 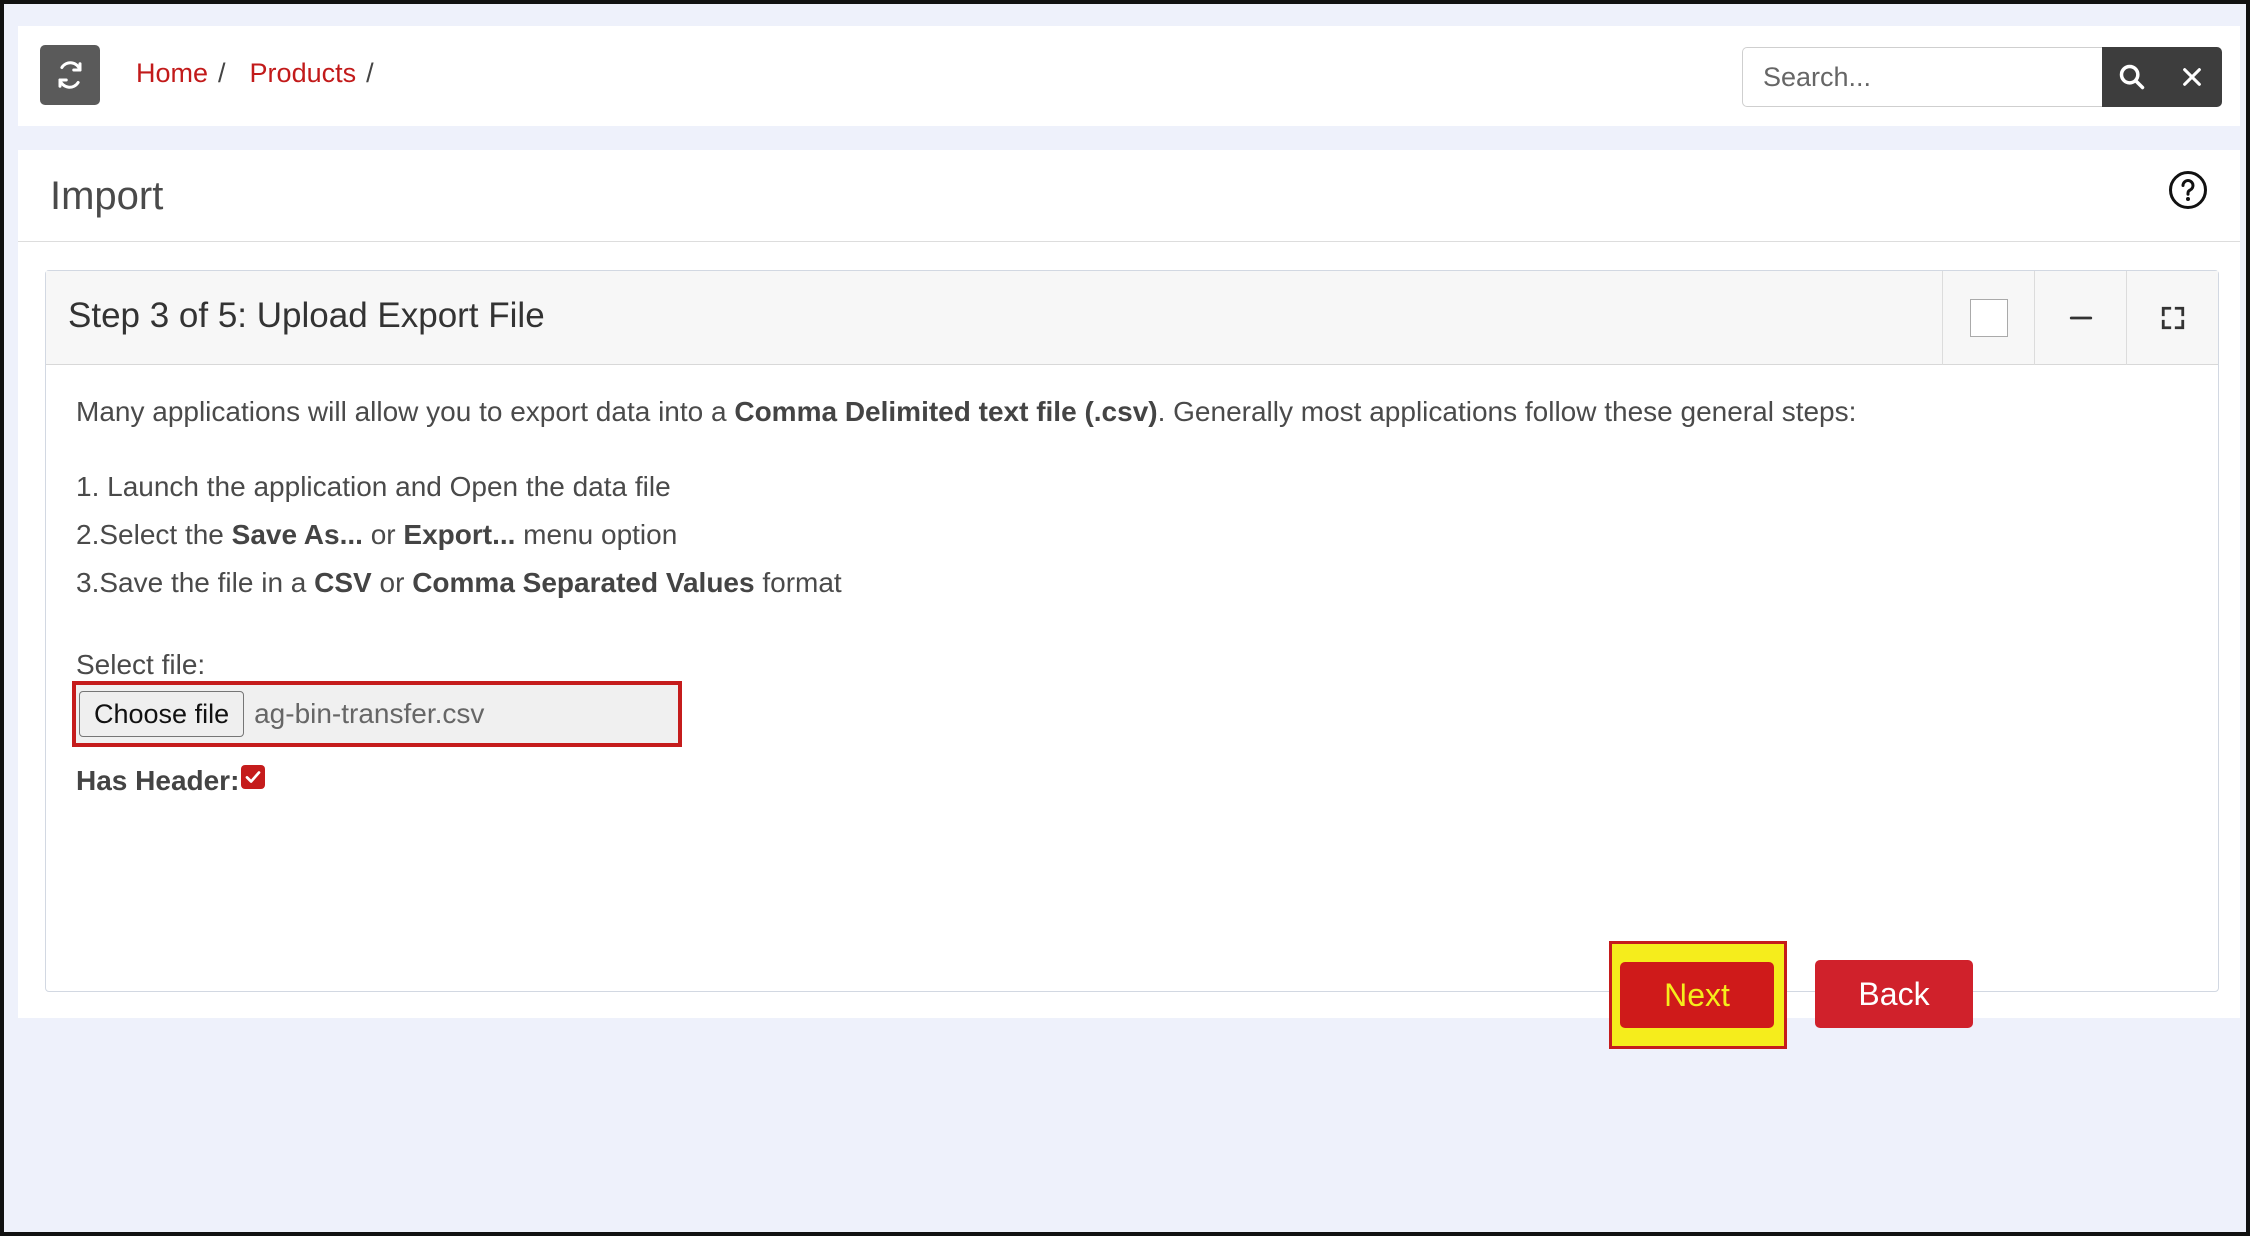 I want to click on search-input, so click(x=1922, y=77).